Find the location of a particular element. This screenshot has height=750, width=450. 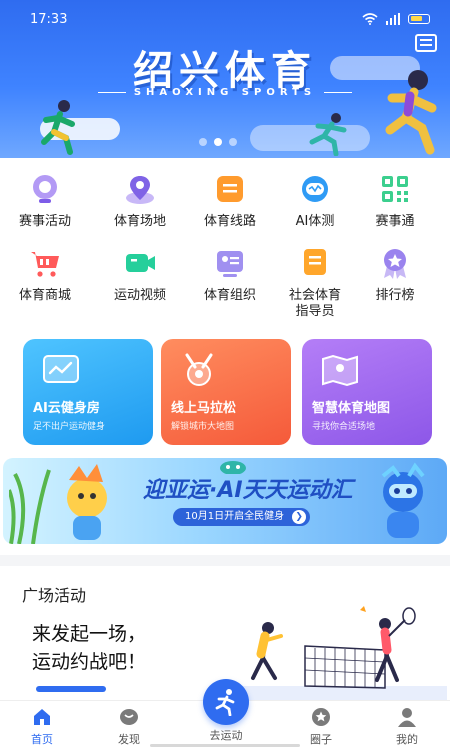

status-indicators is located at coordinates (396, 19).